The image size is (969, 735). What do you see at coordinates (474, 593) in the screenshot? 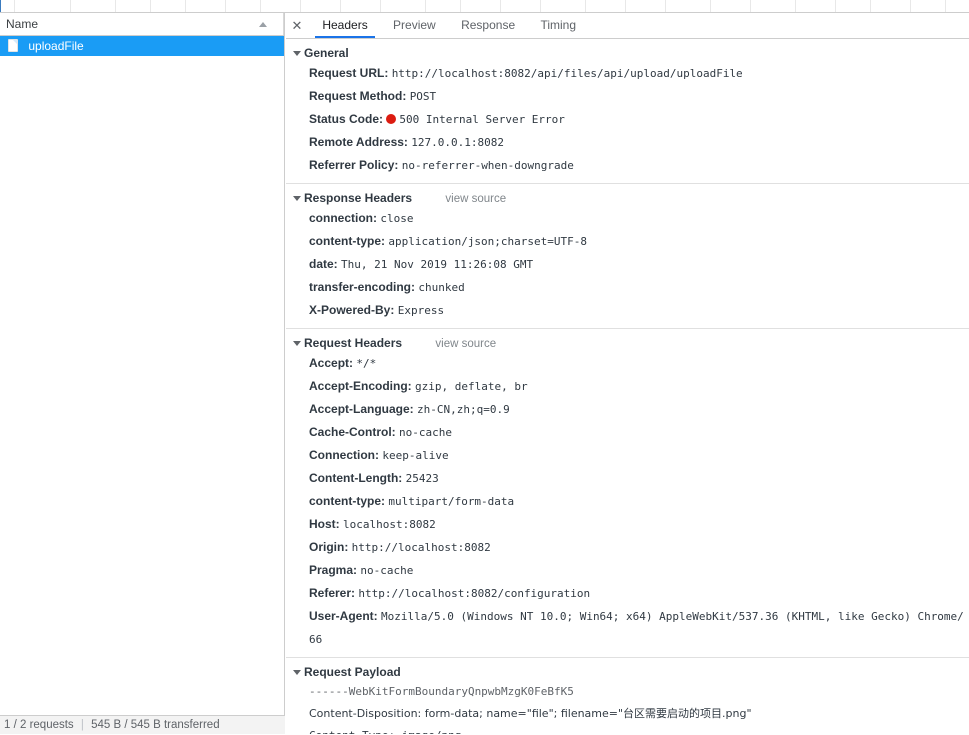
I see `header-value: http://localhost:8082/configuration` at bounding box center [474, 593].